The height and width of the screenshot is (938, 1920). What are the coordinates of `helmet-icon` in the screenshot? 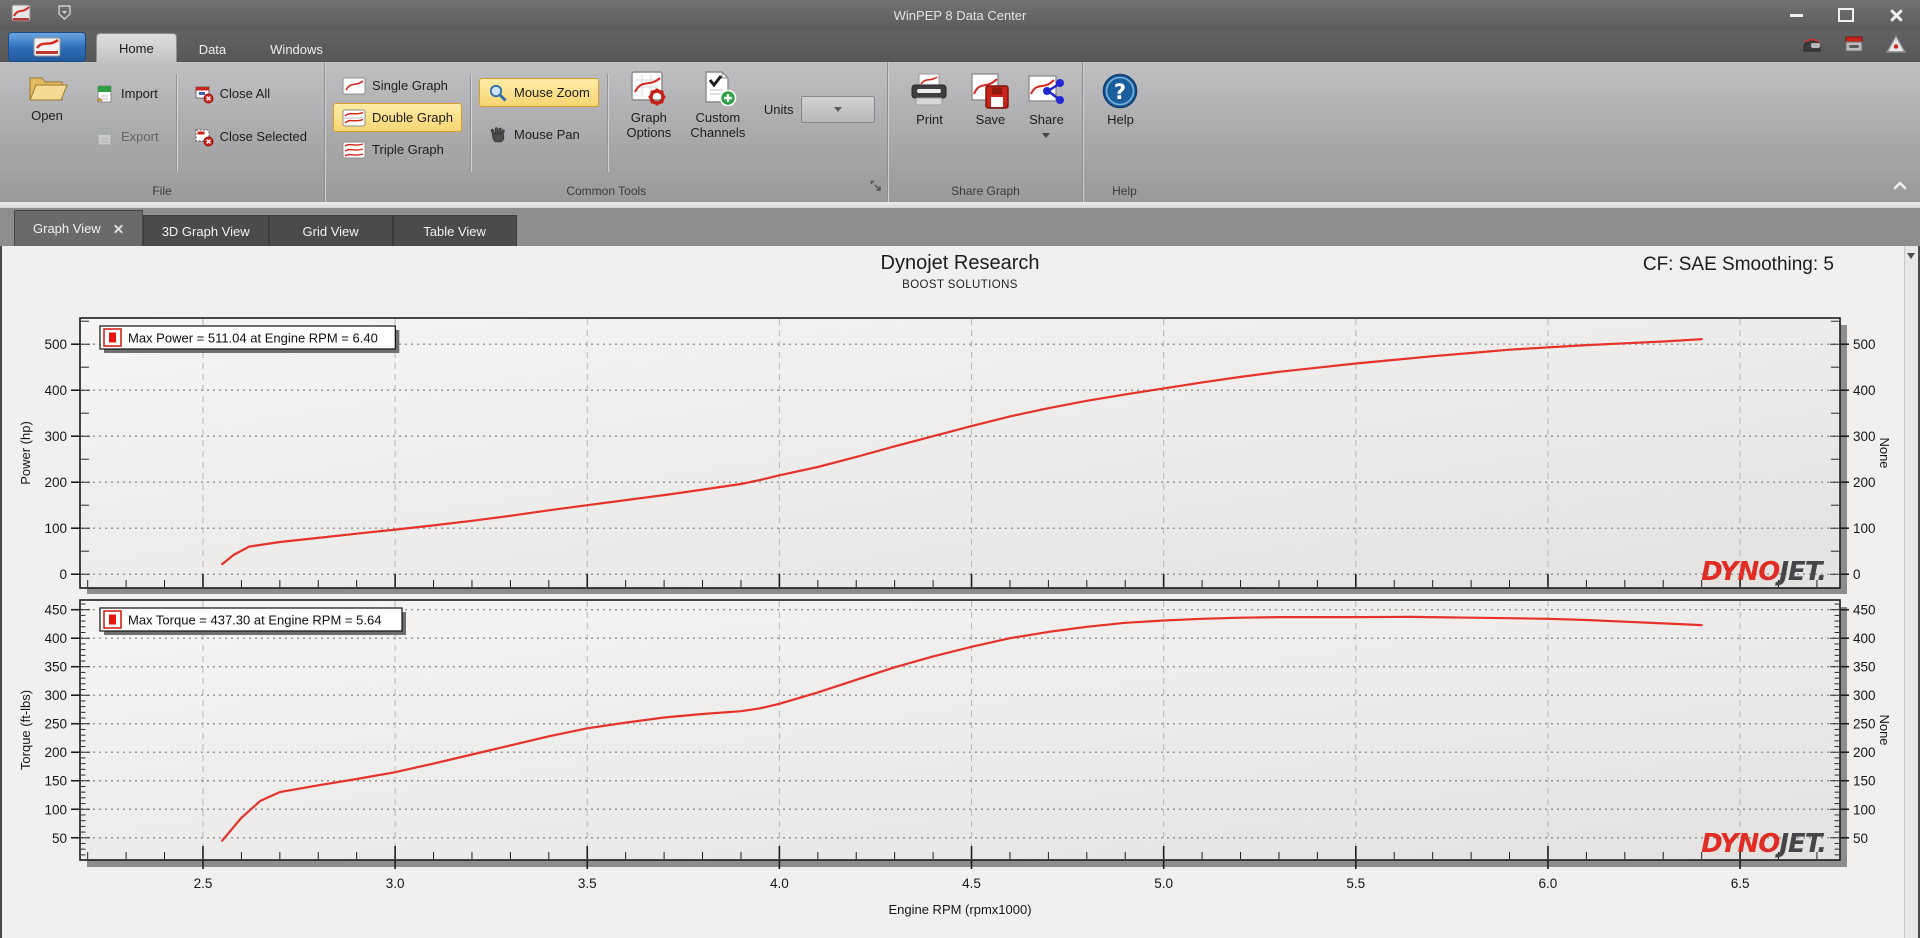 It's located at (1812, 46).